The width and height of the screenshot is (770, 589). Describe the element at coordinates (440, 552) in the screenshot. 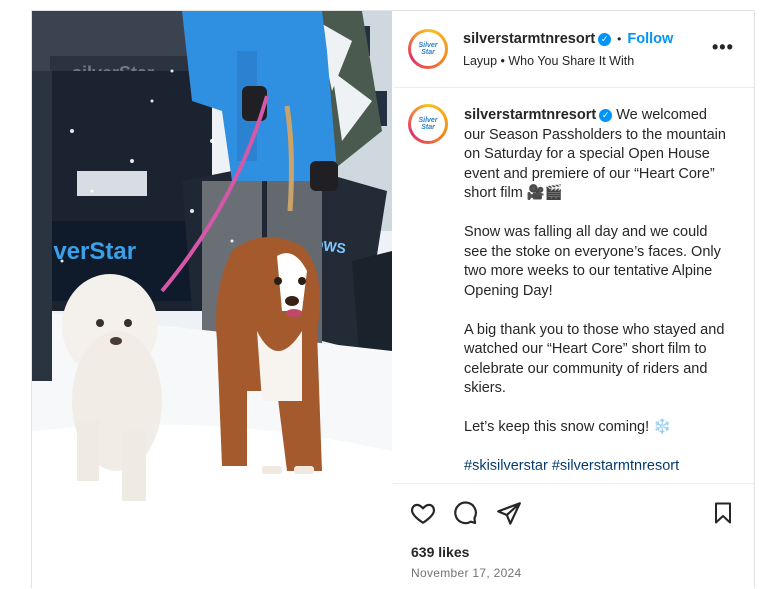

I see `likes-count: 639 likes` at that location.